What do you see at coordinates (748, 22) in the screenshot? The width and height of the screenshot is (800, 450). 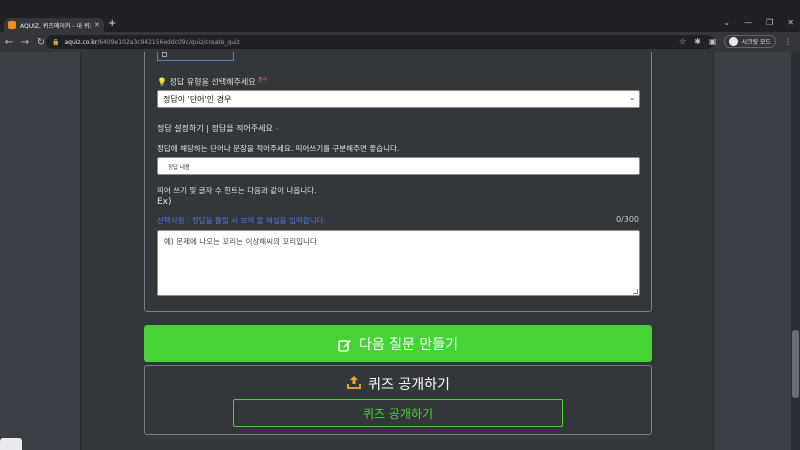 I see `minimize-icon: —` at bounding box center [748, 22].